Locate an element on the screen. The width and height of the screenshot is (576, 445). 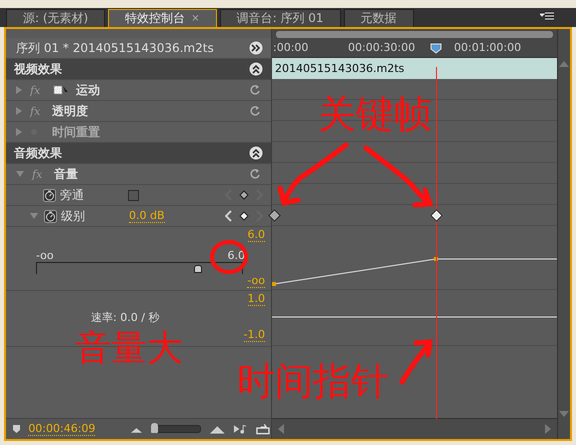
checkbox is located at coordinates (133, 195).